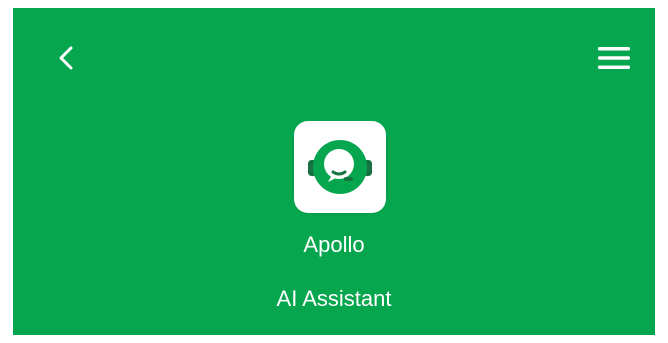  Describe the element at coordinates (334, 244) in the screenshot. I see `app-name: Apollo` at that location.